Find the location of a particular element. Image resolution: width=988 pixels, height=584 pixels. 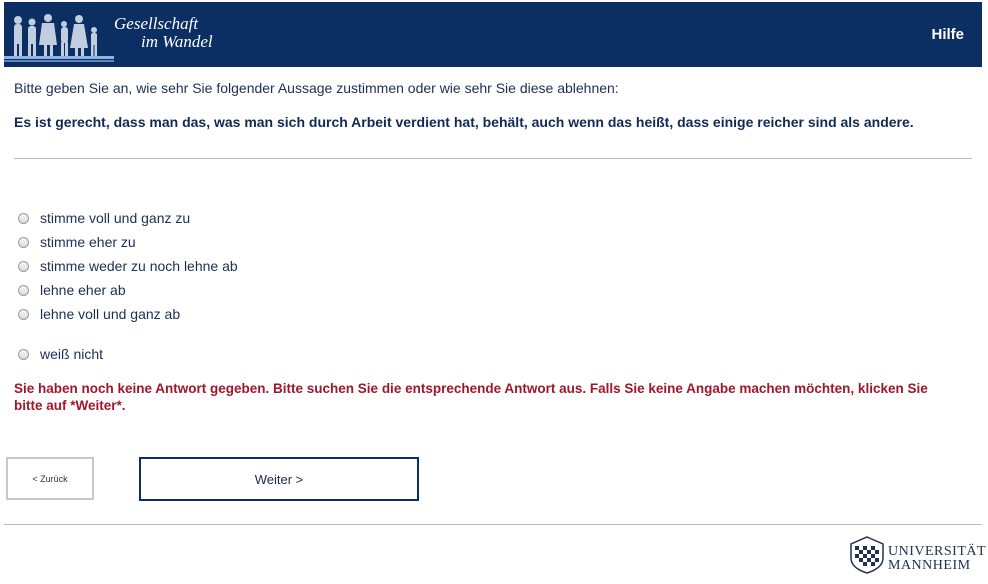

people-silhouette-icon is located at coordinates (59, 38).